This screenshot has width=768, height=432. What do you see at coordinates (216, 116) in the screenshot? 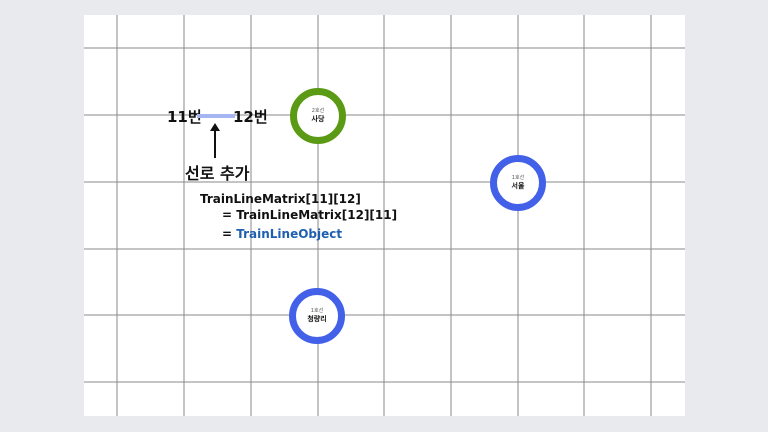
I see `new-link-bar` at bounding box center [216, 116].